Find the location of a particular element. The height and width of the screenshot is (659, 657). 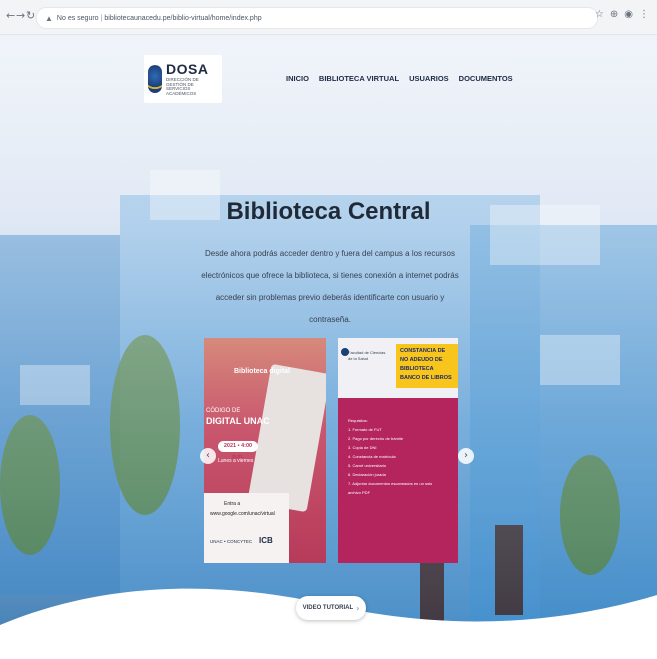

slide-footer-link: www.google.com/unac/virtual is located at coordinates (242, 514).